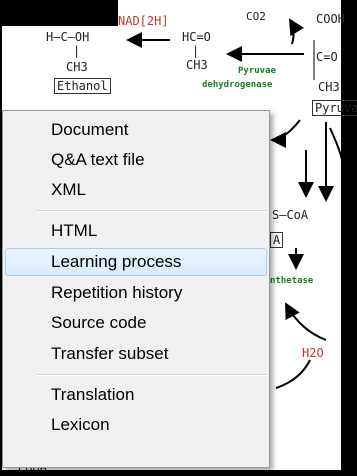  Describe the element at coordinates (136, 323) in the screenshot. I see `menu-item-source-code: Source code` at that location.